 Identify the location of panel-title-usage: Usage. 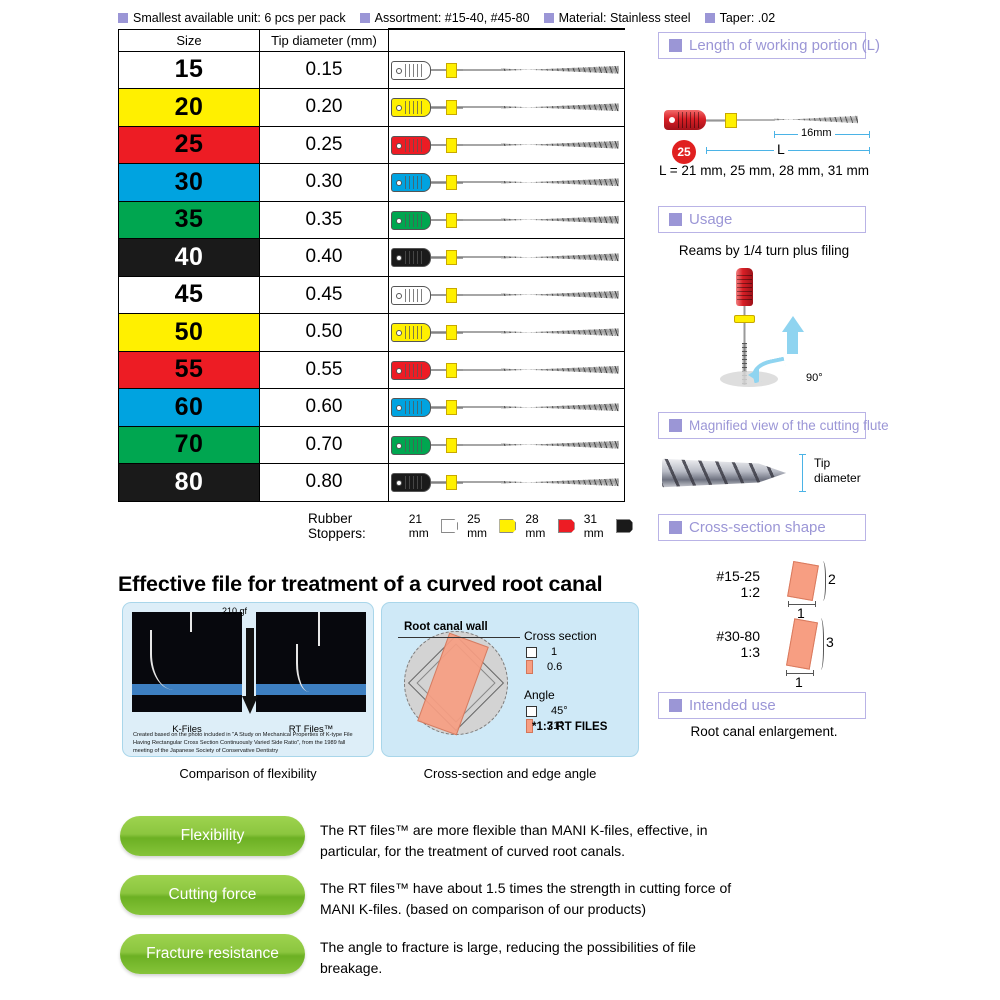
(711, 219).